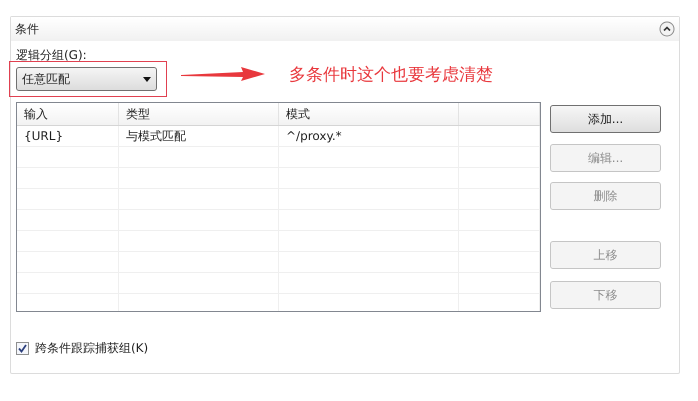  Describe the element at coordinates (86, 79) in the screenshot. I see `logic-group-dropdown: 任意匹配` at that location.